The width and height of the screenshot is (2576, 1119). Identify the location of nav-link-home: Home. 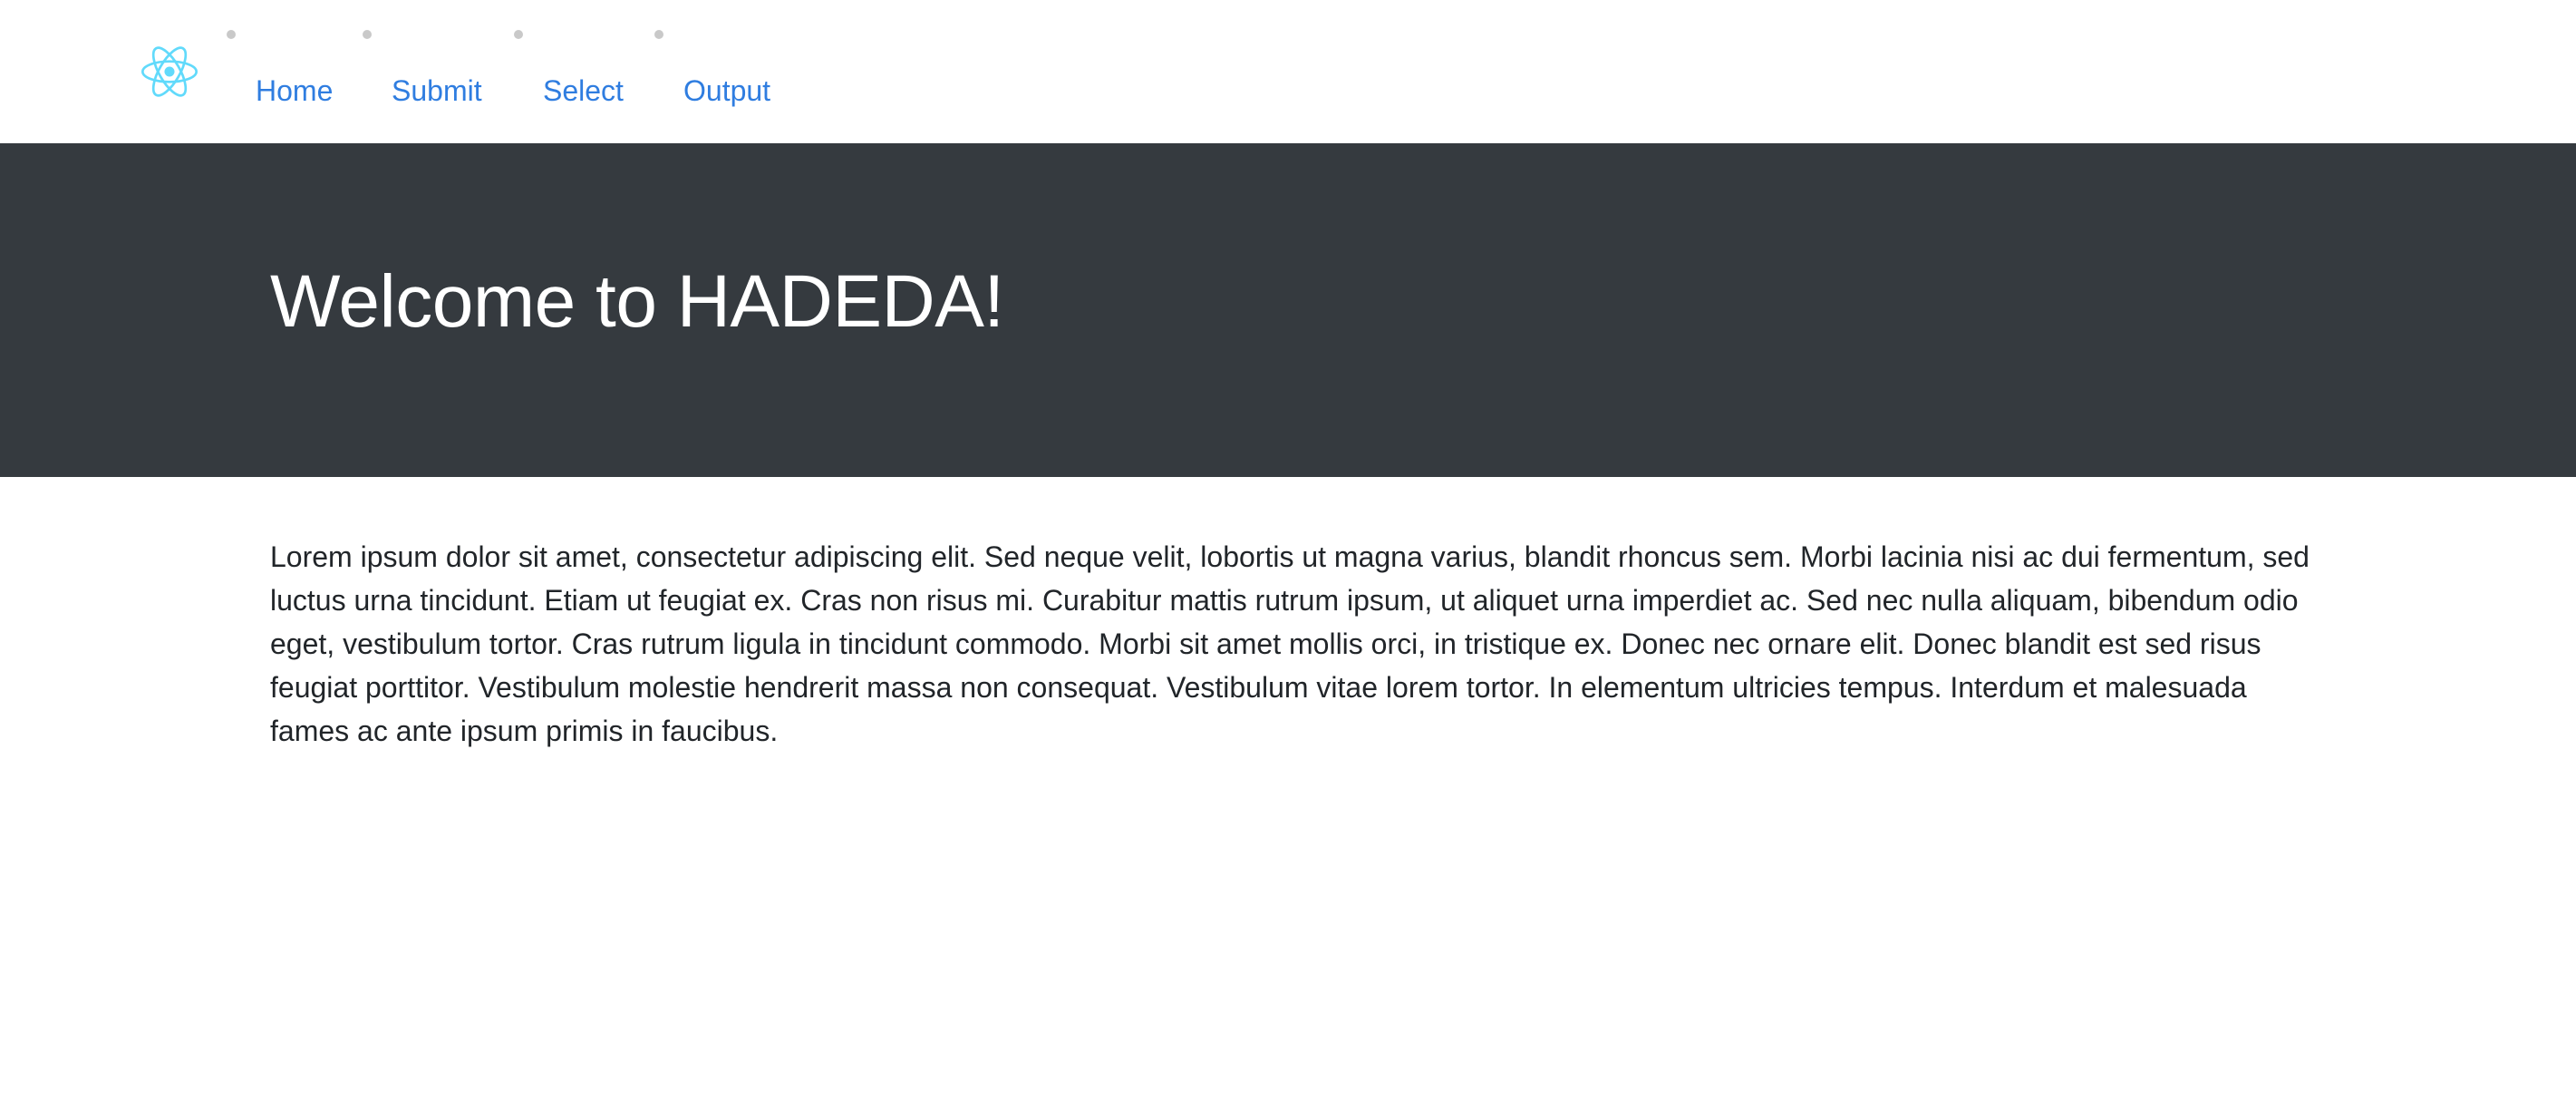
(294, 91).